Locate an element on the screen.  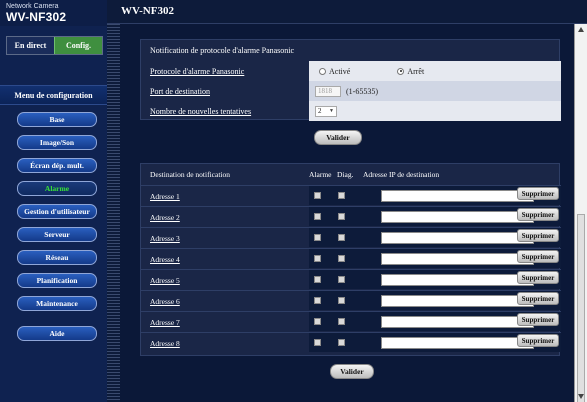
address-label: Adresse 1 is located at coordinates (165, 196).